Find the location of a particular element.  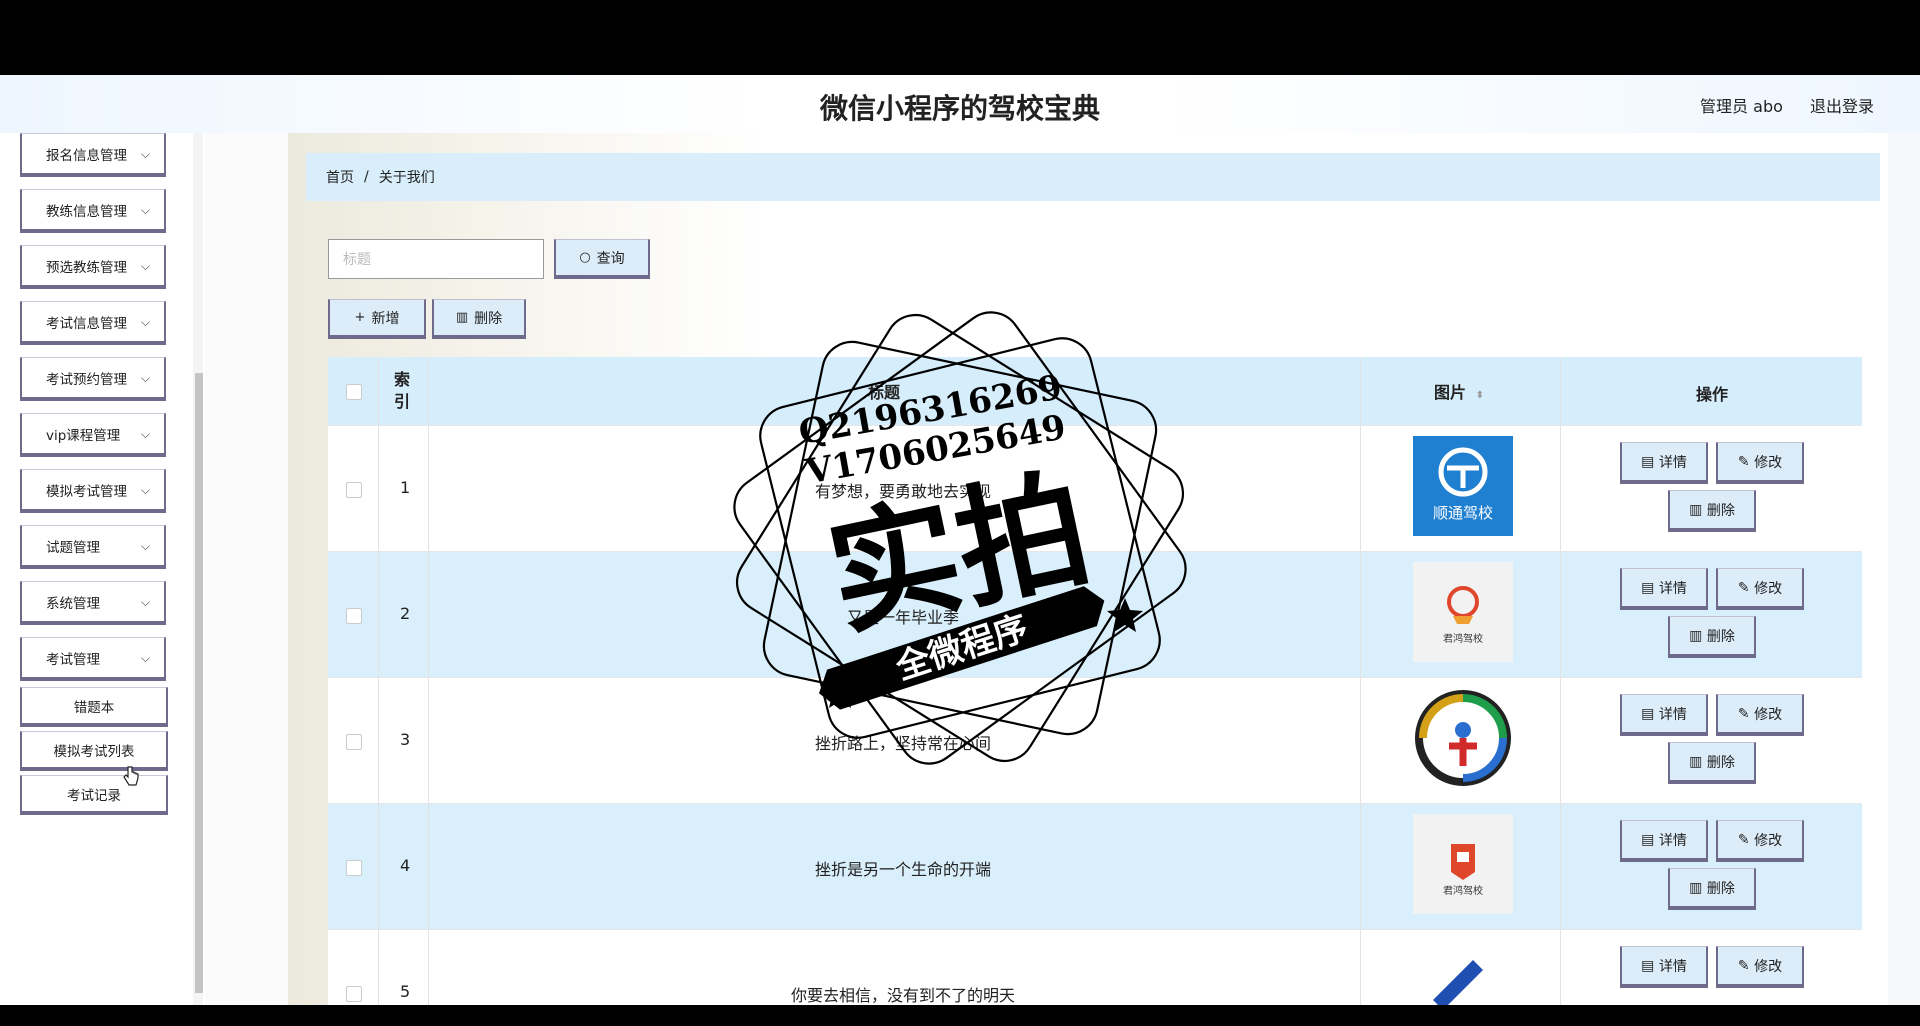

table-header: 索 引 标题 图片 ⬍ 操作 is located at coordinates (1095, 391).